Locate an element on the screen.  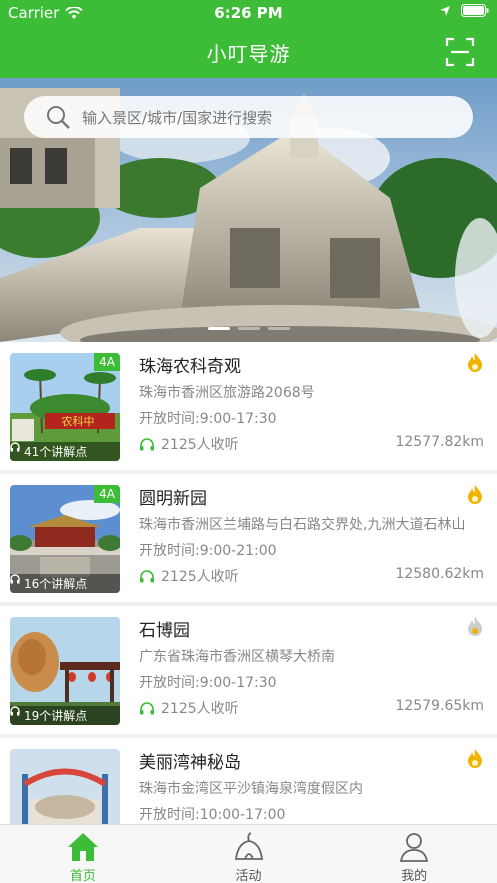
nav-bar: 小叮导游 is located at coordinates (248, 52).